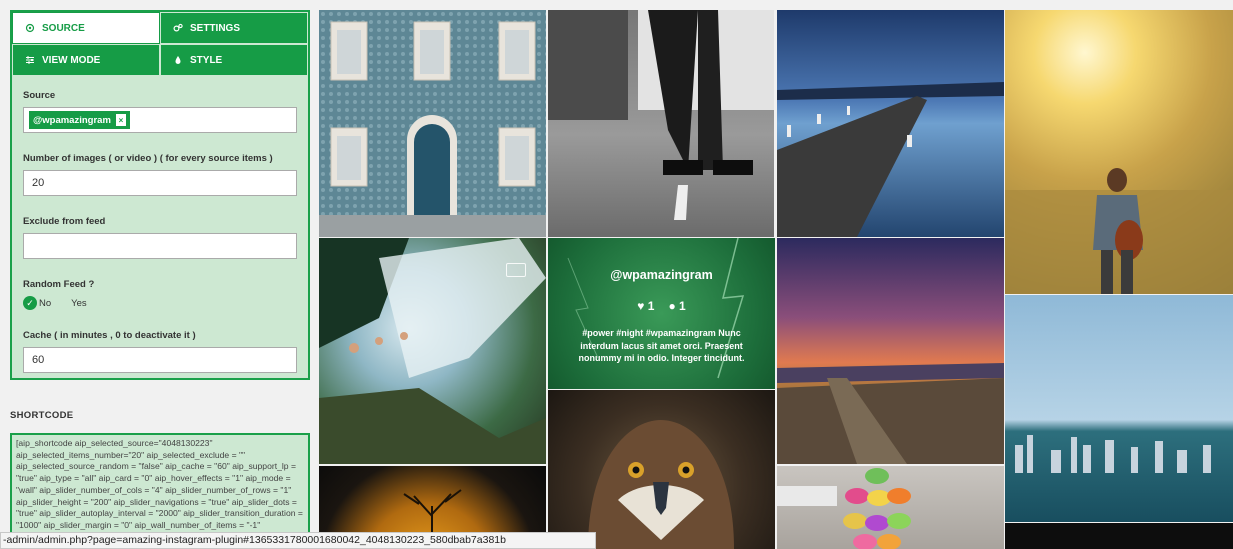 This screenshot has height=549, width=1233. Describe the element at coordinates (234, 60) in the screenshot. I see `tab-style: STYLE` at that location.